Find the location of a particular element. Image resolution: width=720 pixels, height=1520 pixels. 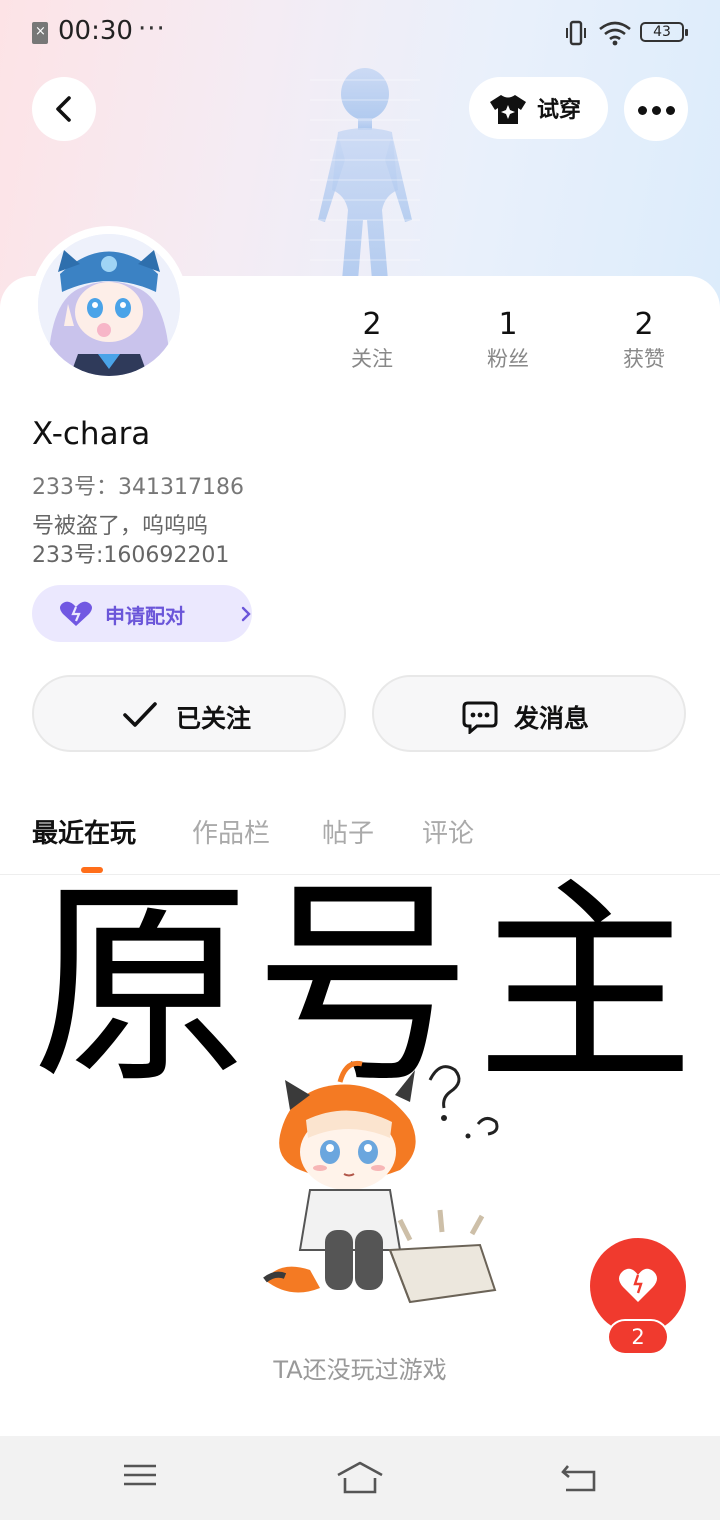

status-bar: 00:30 ··· 43 is located at coordinates (360, 32).